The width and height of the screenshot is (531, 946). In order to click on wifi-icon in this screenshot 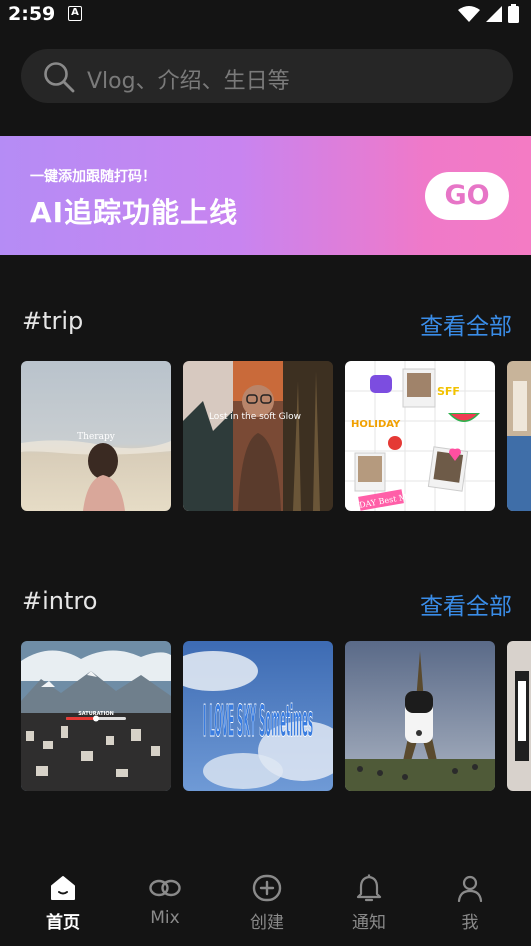, I will do `click(469, 13)`.